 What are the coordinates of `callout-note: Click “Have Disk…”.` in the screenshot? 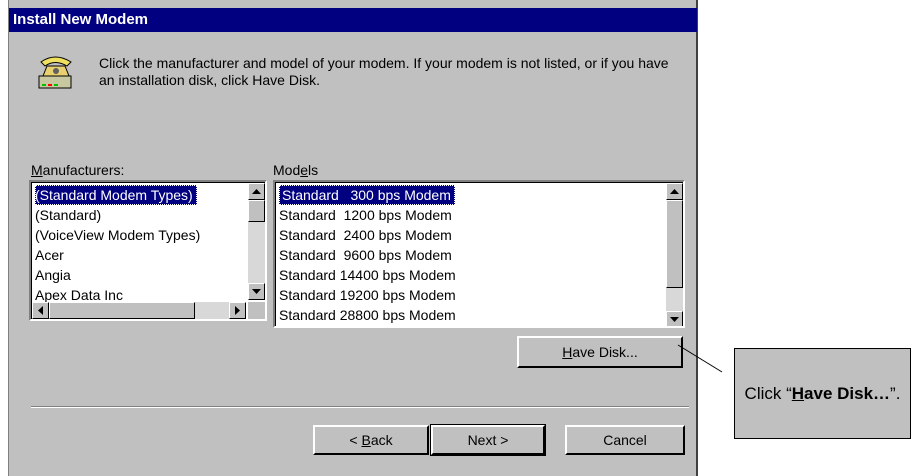 It's located at (822, 393).